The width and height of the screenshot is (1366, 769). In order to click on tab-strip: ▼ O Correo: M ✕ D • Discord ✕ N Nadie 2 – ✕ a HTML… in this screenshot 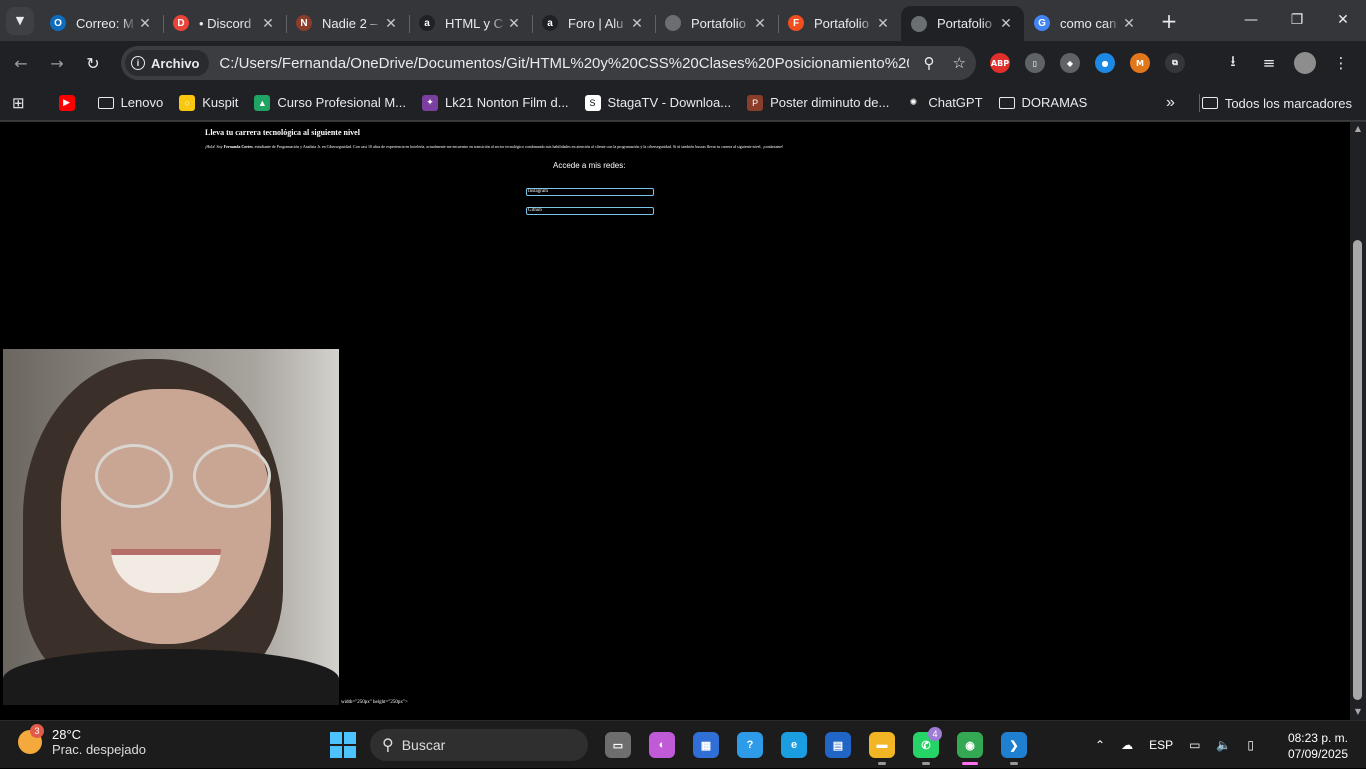, I will do `click(683, 20)`.